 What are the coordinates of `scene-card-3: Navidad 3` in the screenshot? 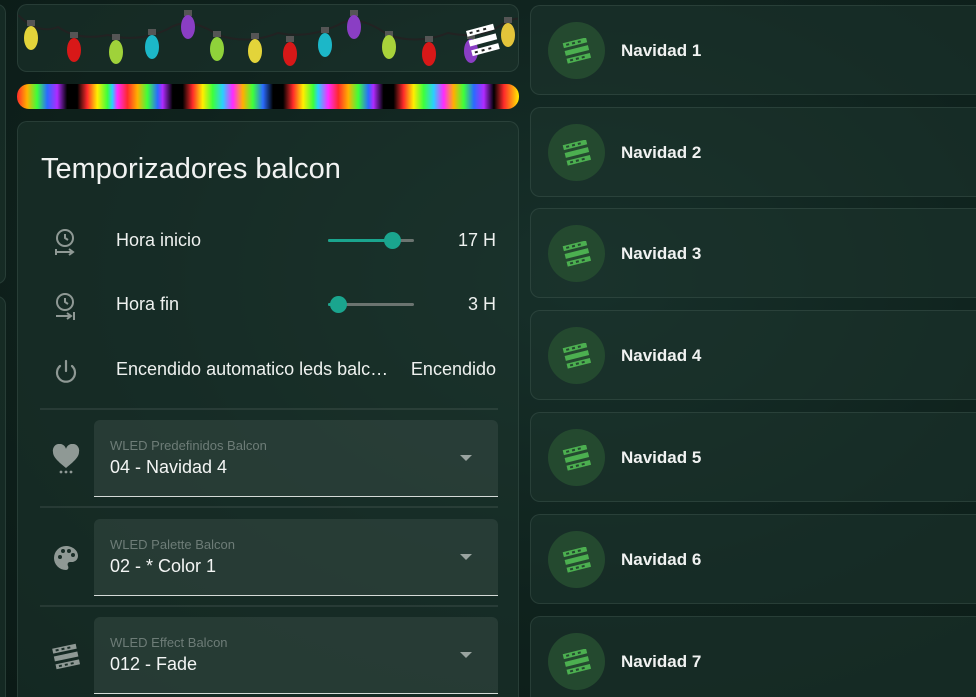 It's located at (753, 253).